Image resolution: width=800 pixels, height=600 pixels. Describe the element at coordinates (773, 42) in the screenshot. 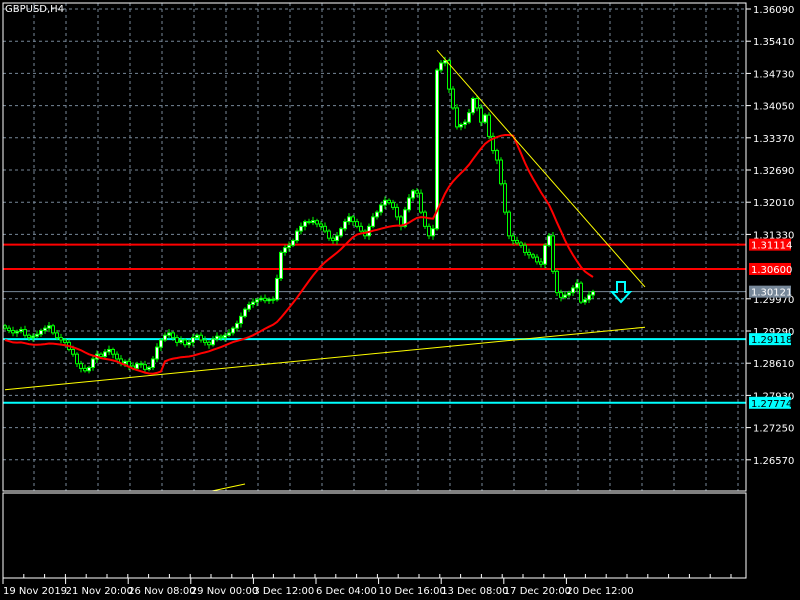

I see `price-tick-label: 1.35410` at that location.